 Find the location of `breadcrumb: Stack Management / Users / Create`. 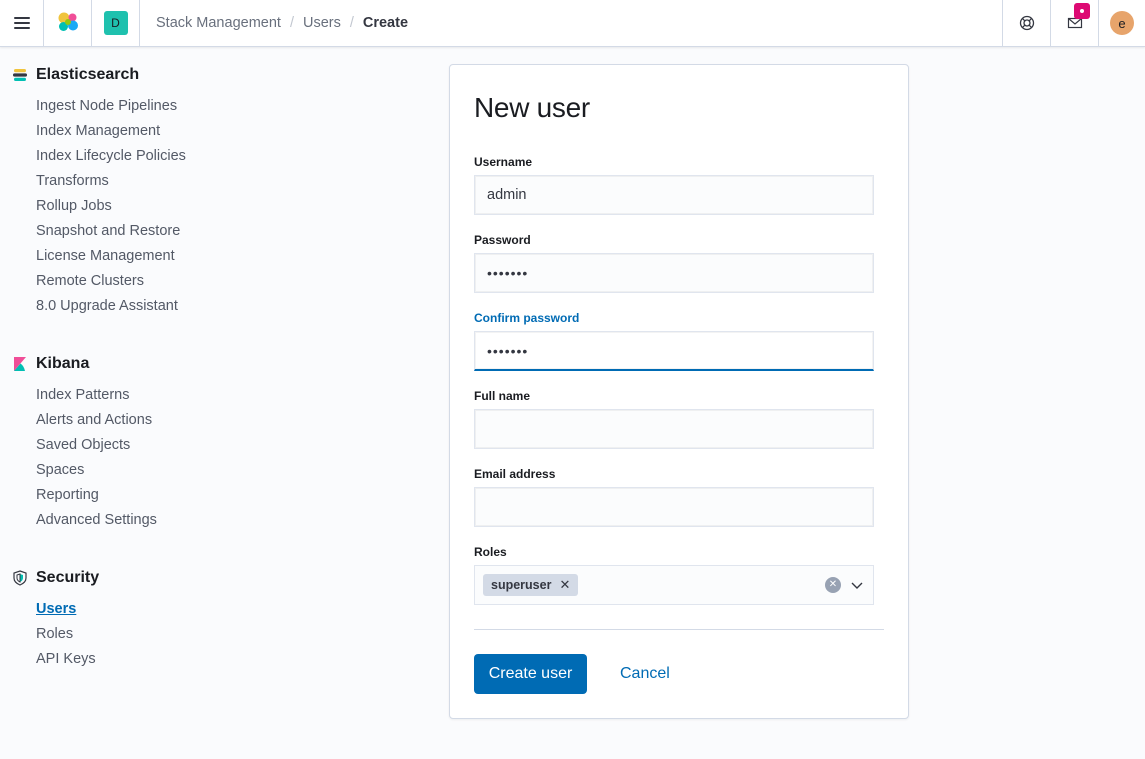

breadcrumb: Stack Management / Users / Create is located at coordinates (571, 23).